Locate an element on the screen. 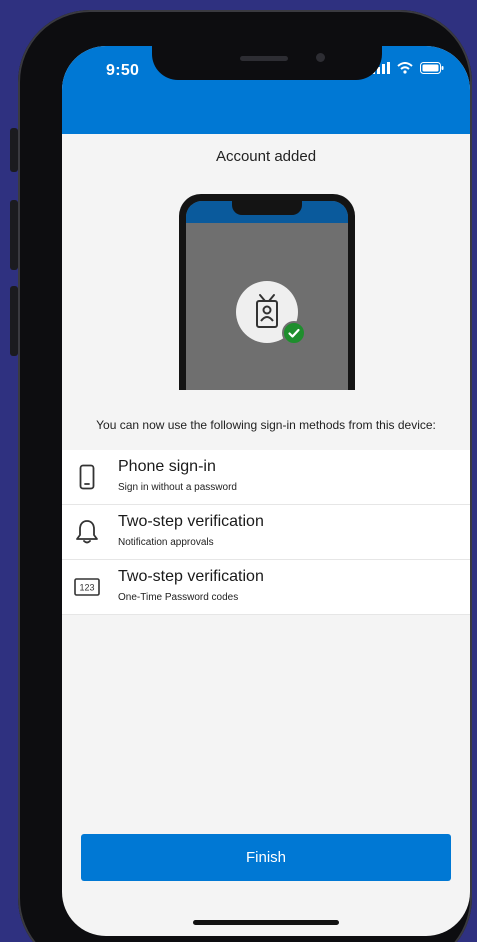  method-subtitle: One-Time Password codes is located at coordinates (178, 597).